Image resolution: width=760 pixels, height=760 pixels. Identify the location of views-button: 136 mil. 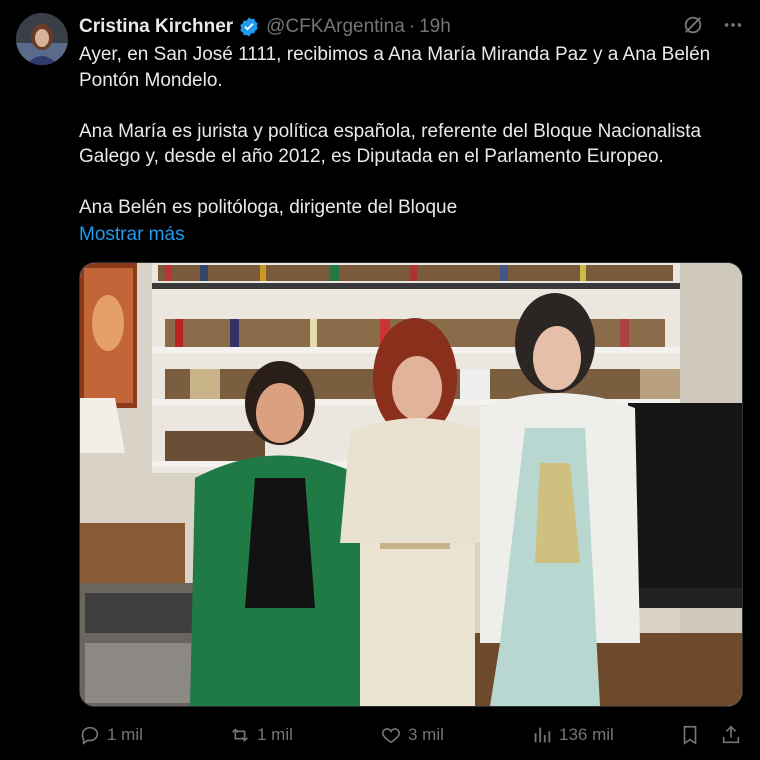
(572, 735).